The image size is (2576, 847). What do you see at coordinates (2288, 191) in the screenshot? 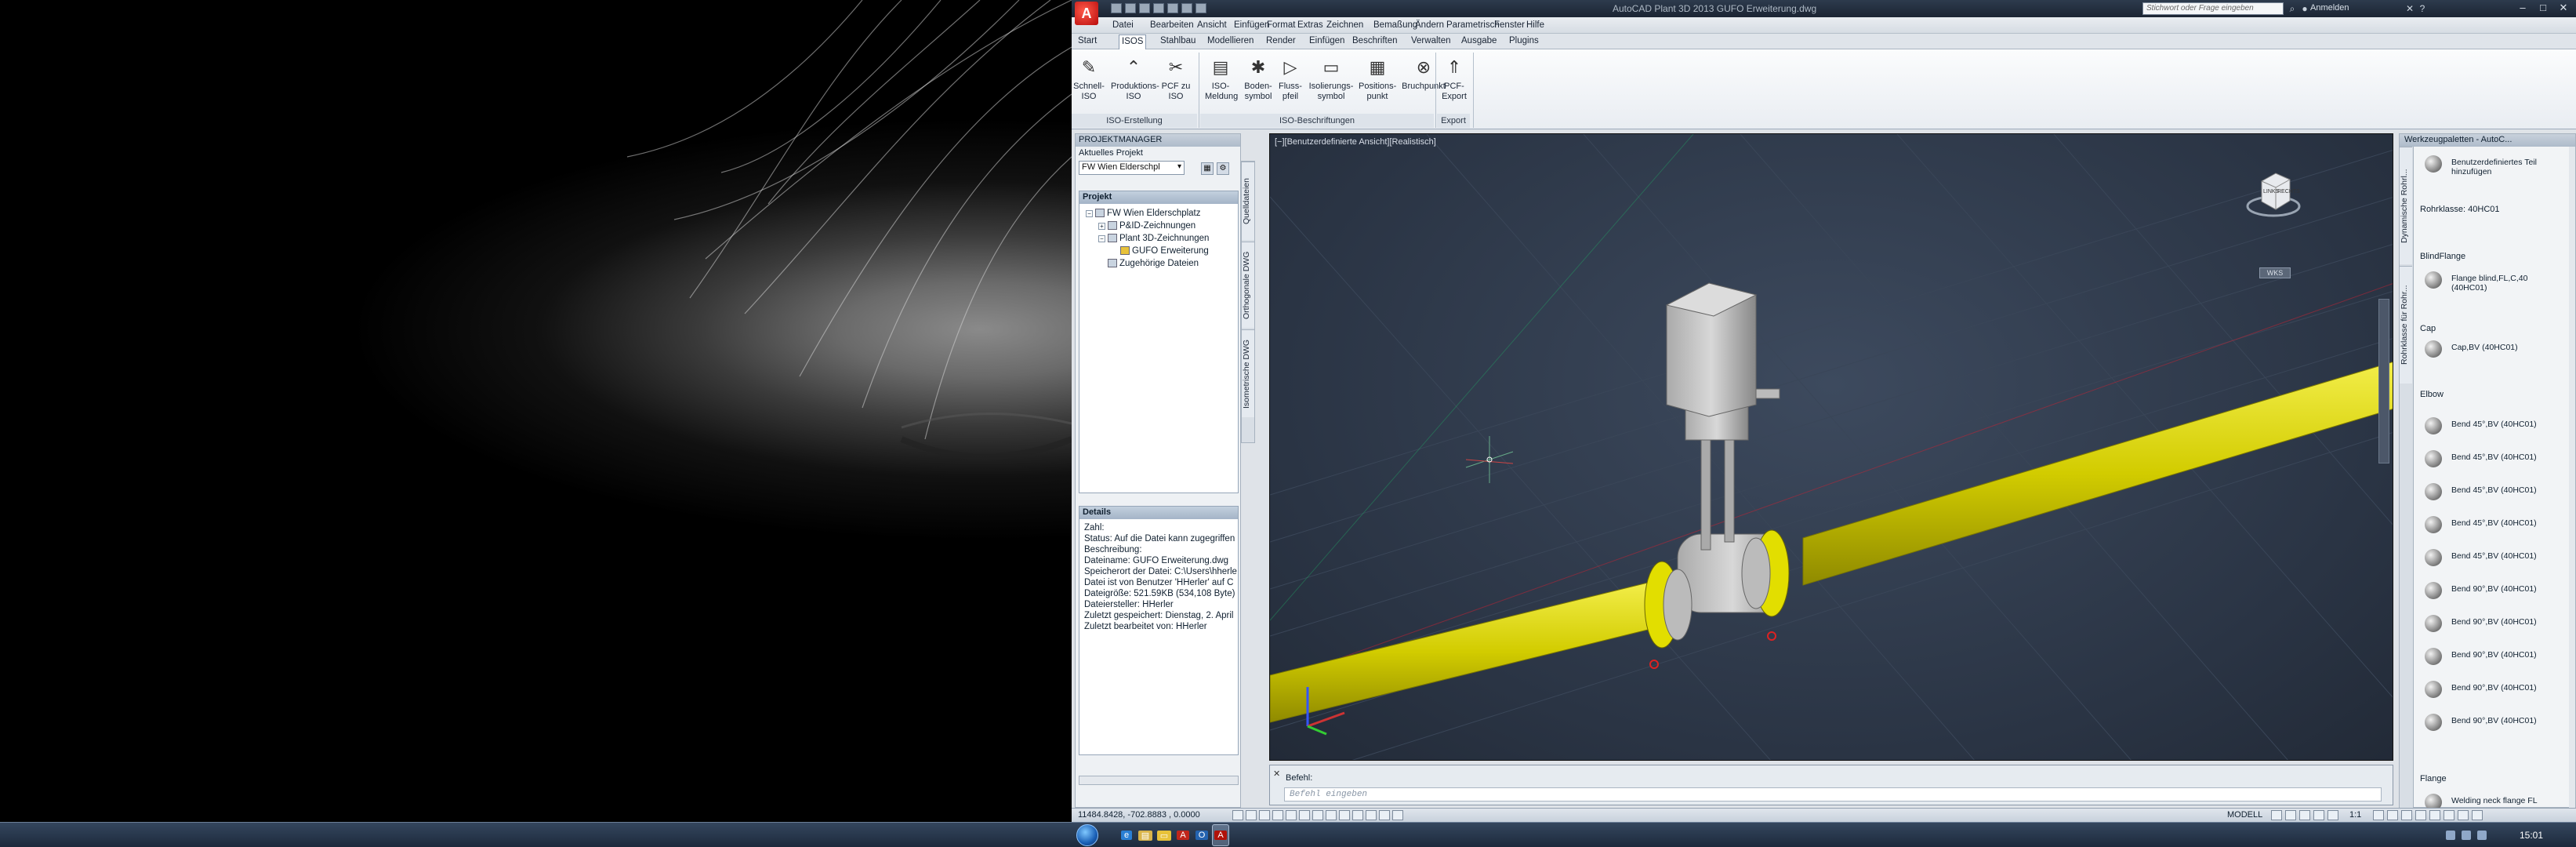
I see `viewcube-right-label: RECHTS` at bounding box center [2288, 191].